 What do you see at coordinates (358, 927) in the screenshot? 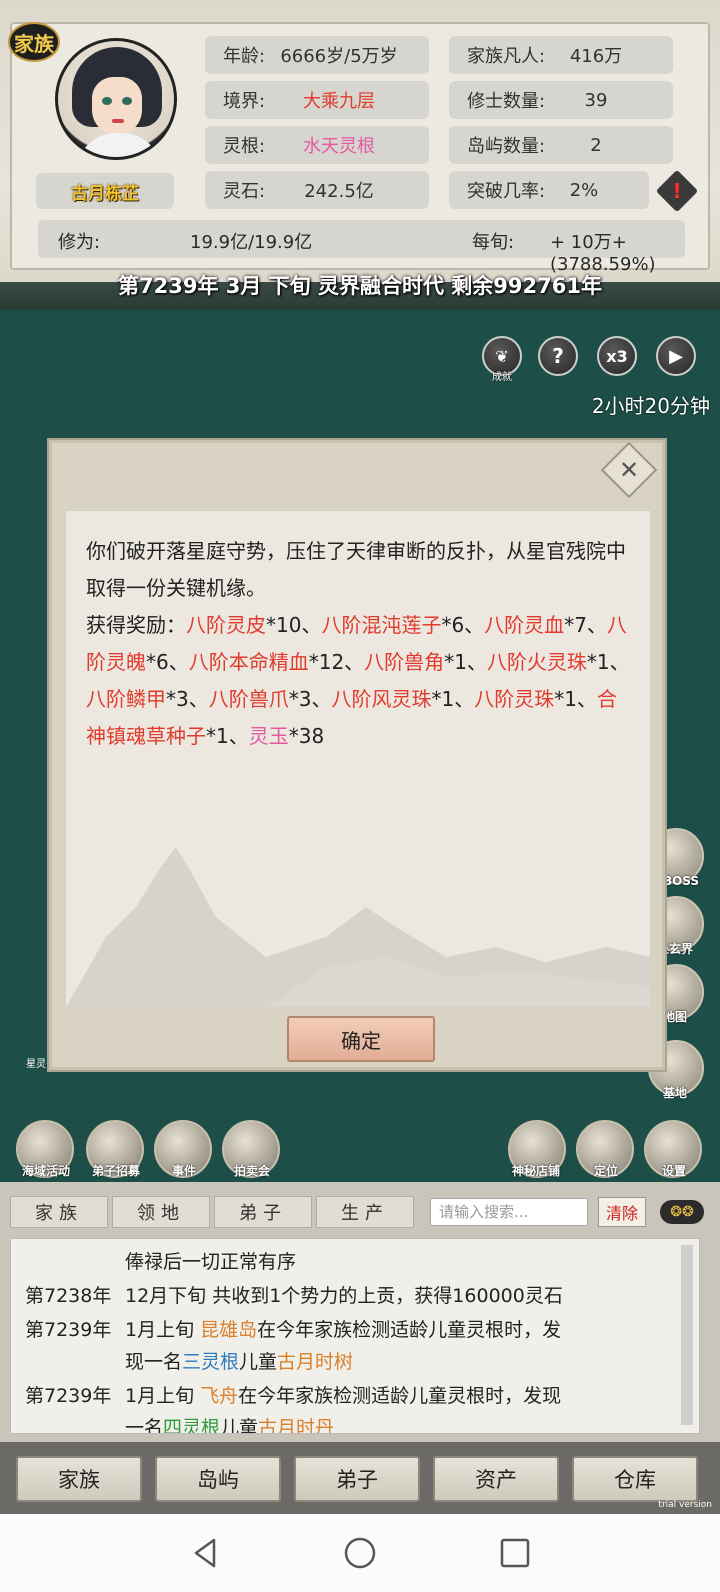
I see `mountain-bg-icon` at bounding box center [358, 927].